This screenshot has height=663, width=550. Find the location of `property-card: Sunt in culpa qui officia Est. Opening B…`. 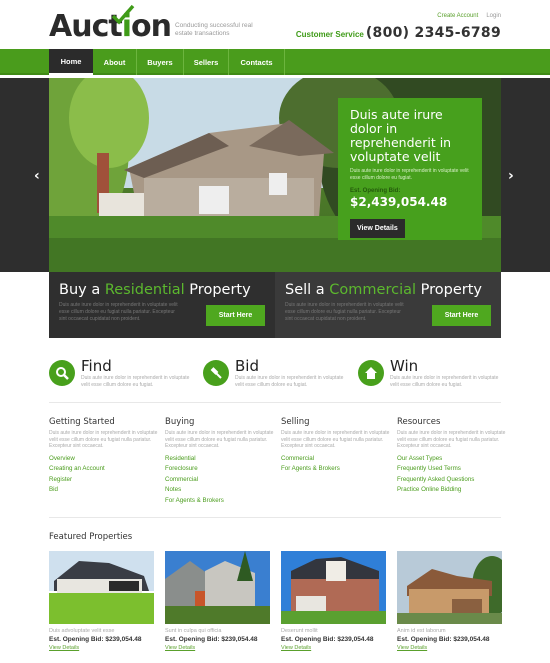

property-card: Sunt in culpa qui officia Est. Opening B… is located at coordinates (217, 601).